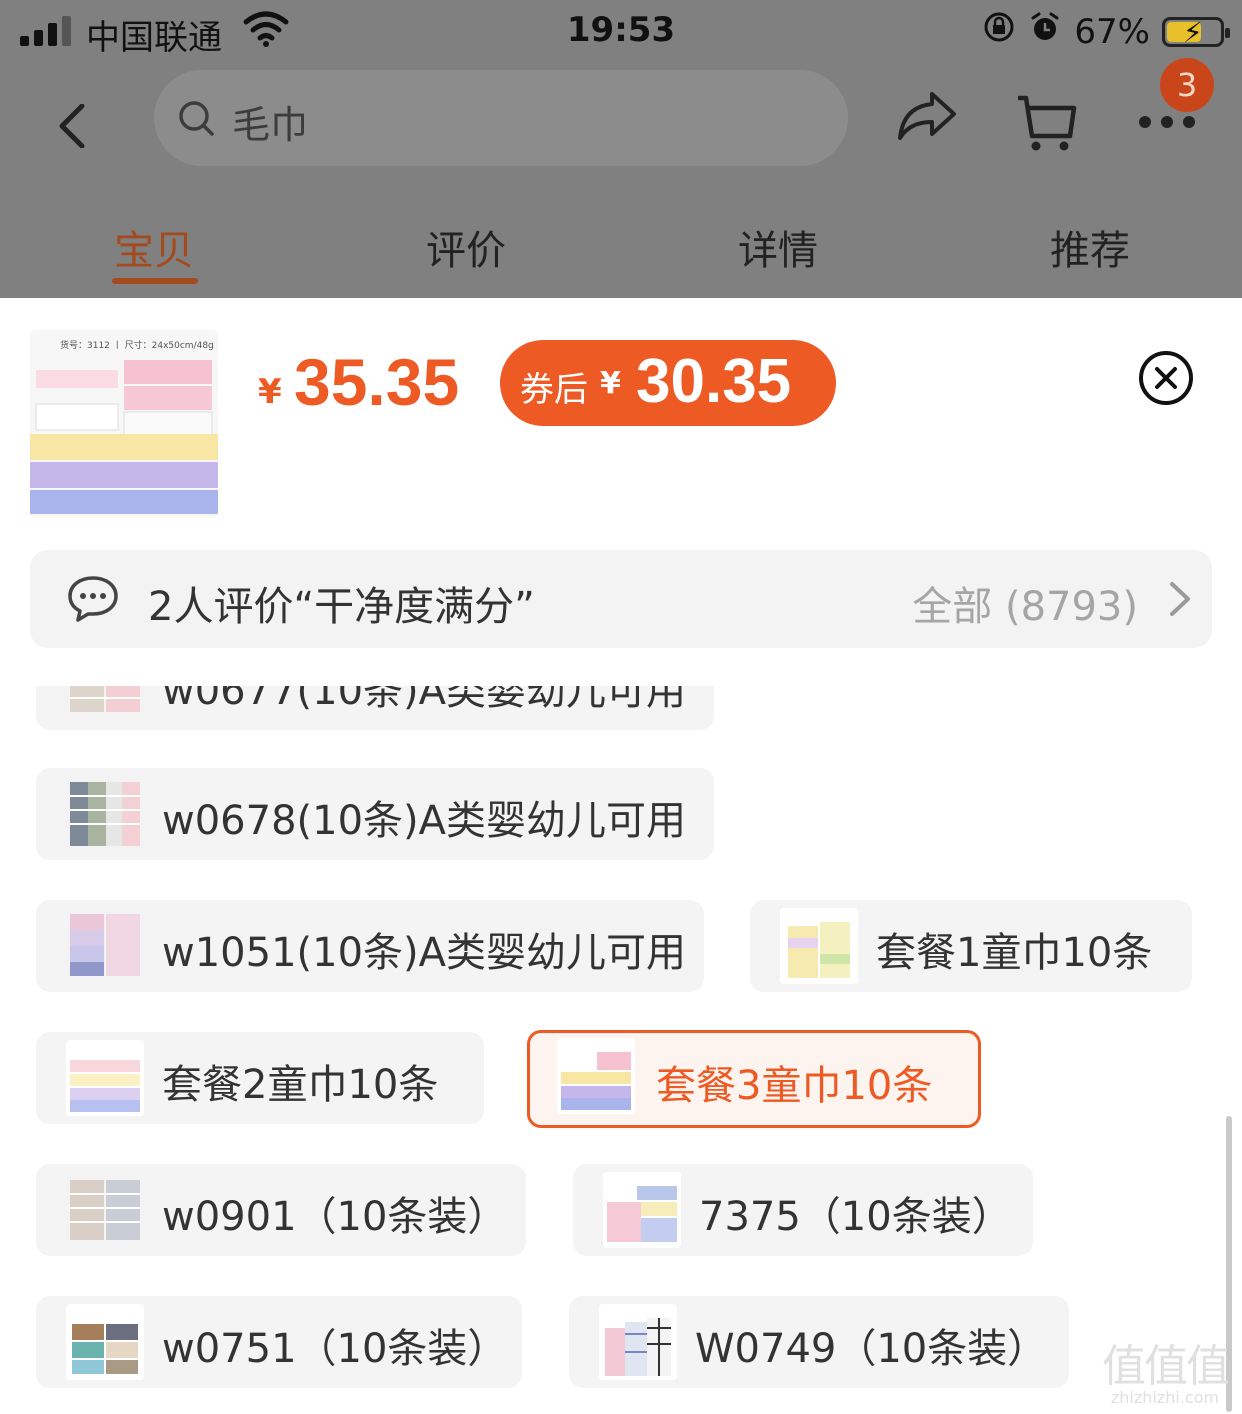 This screenshot has height=1414, width=1242. I want to click on sku-option-label: w0751（10条装）, so click(335, 1349).